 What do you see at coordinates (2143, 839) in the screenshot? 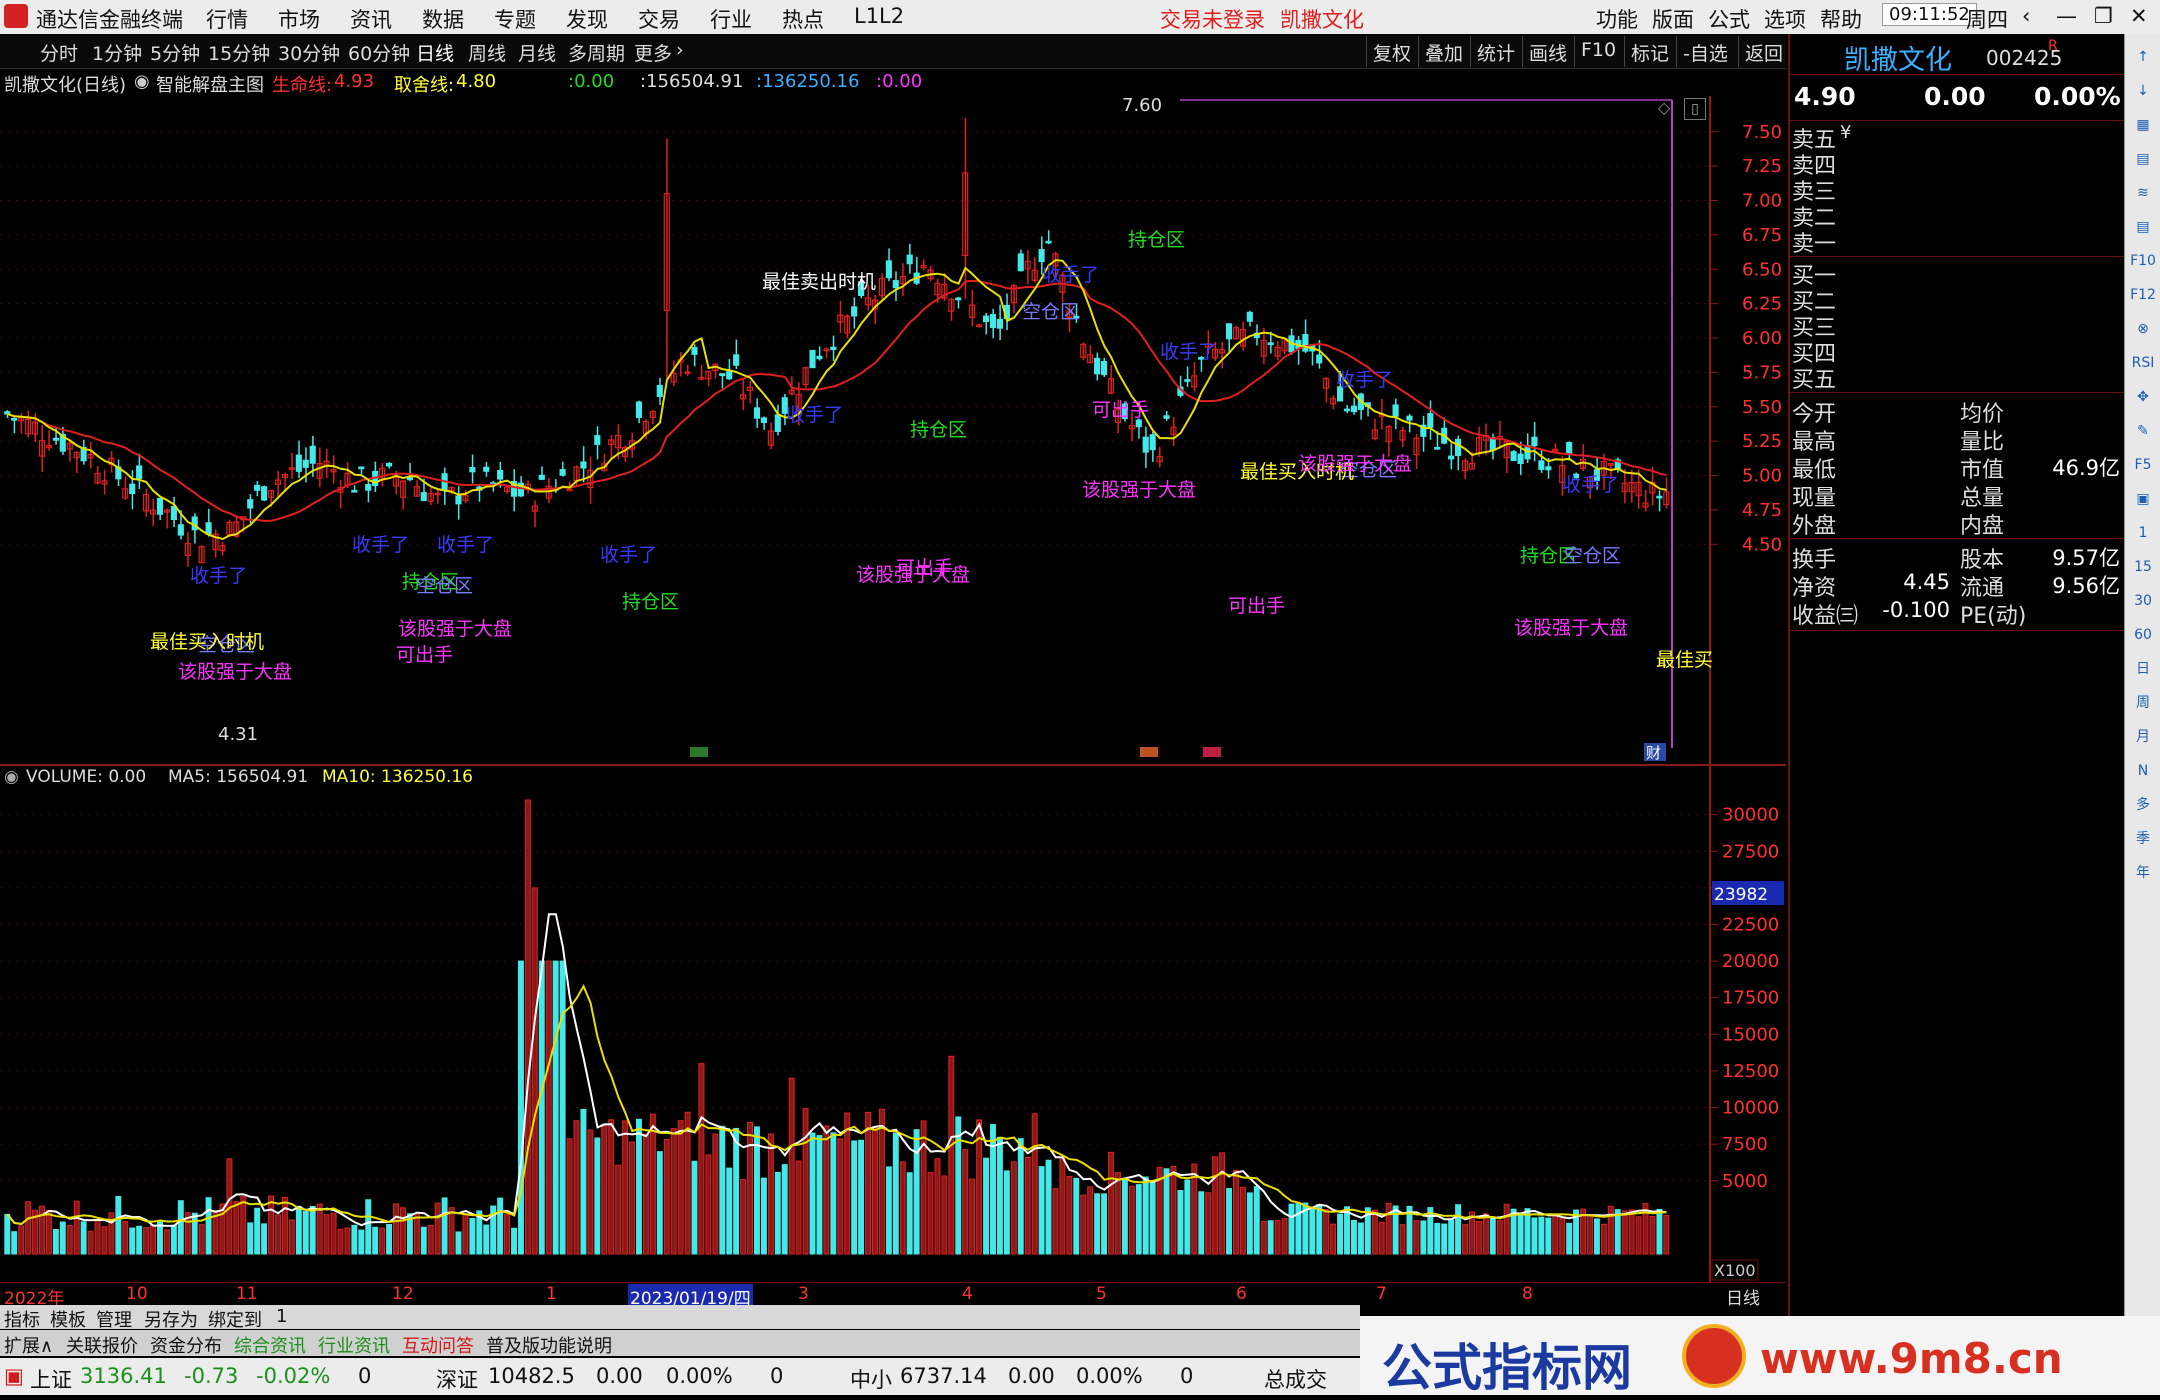
I see `side-tool-icon: 季` at bounding box center [2143, 839].